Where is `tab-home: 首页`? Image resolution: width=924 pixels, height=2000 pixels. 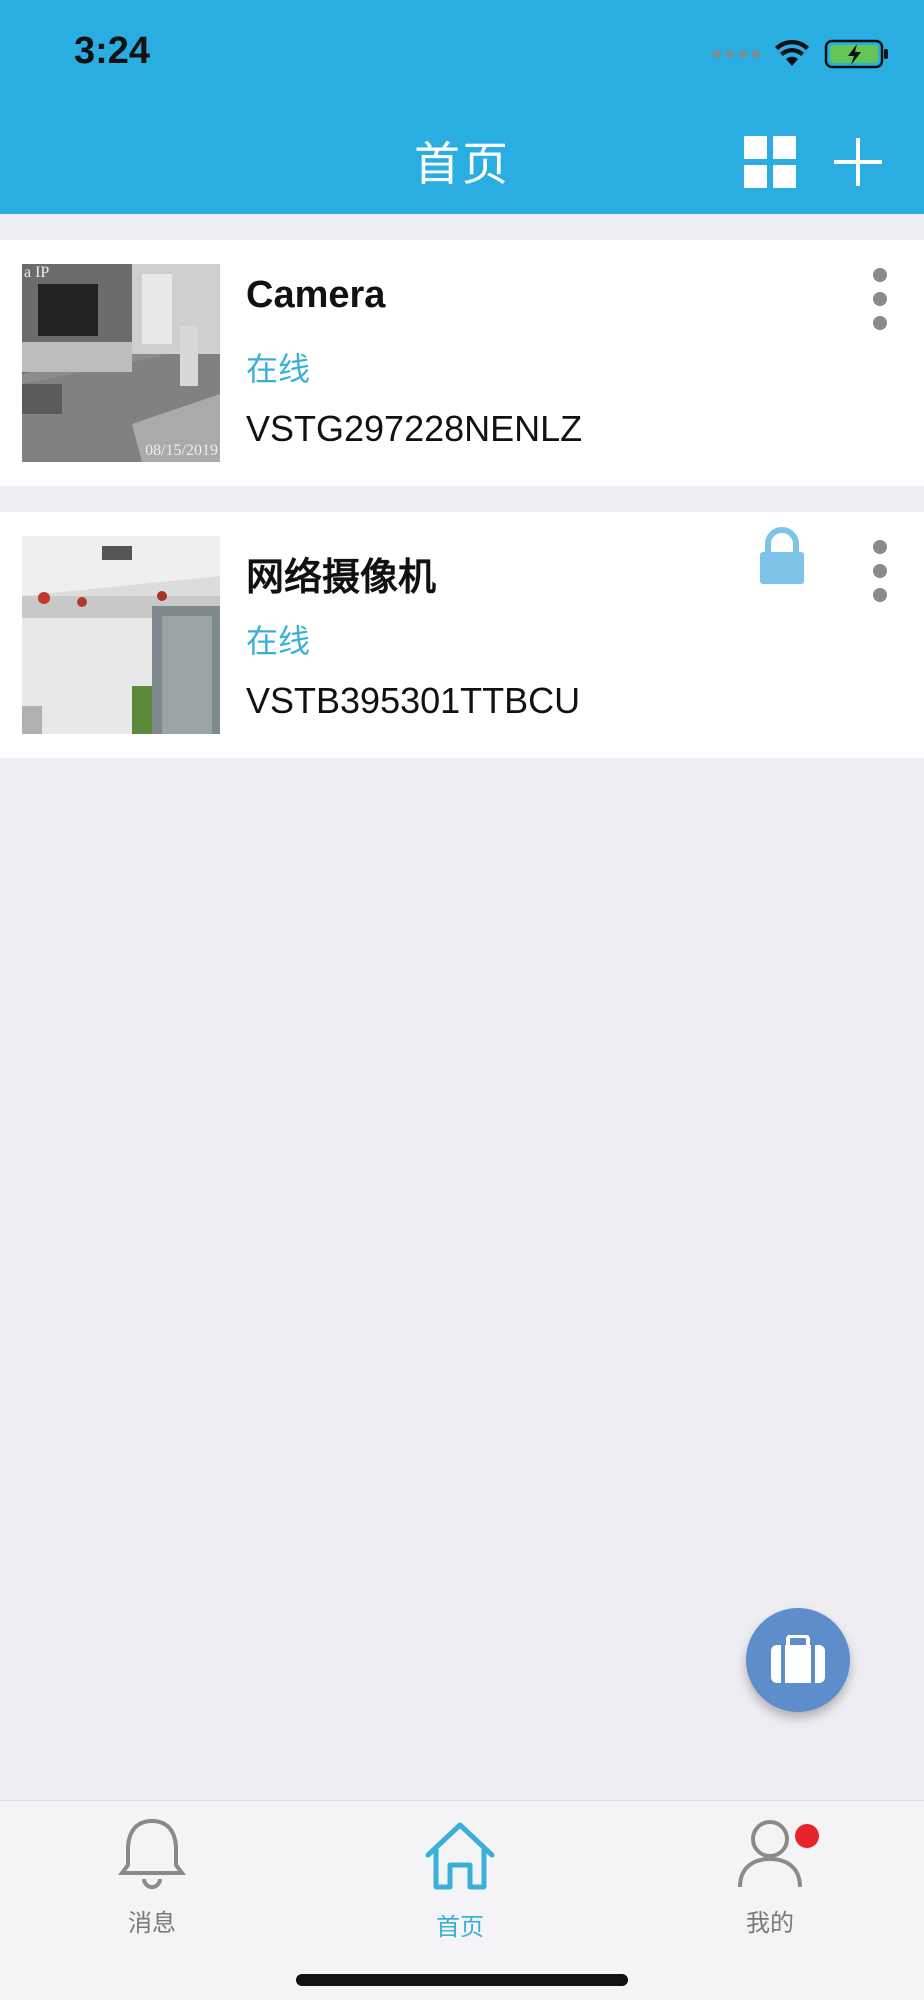
tab-home: 首页 is located at coordinates (460, 1878).